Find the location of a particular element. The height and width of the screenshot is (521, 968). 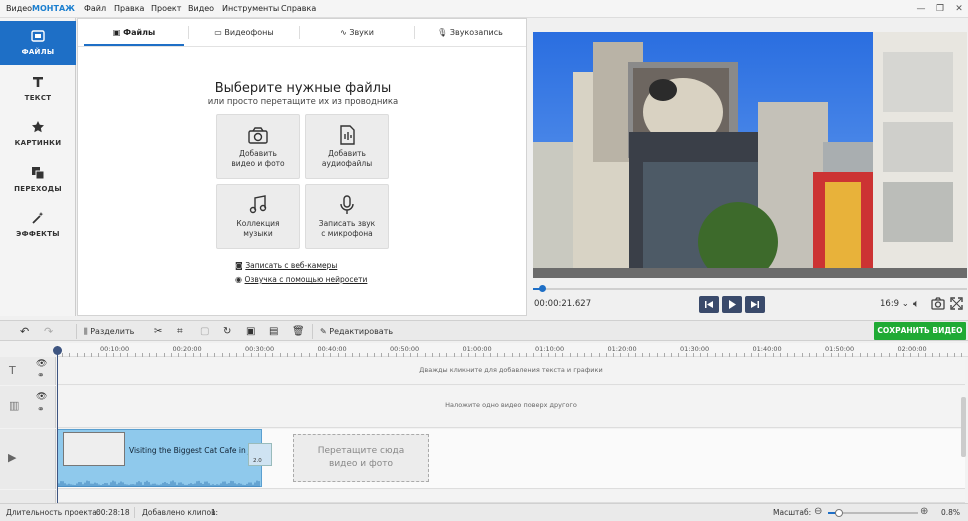

zoom-slider is located at coordinates (873, 513).